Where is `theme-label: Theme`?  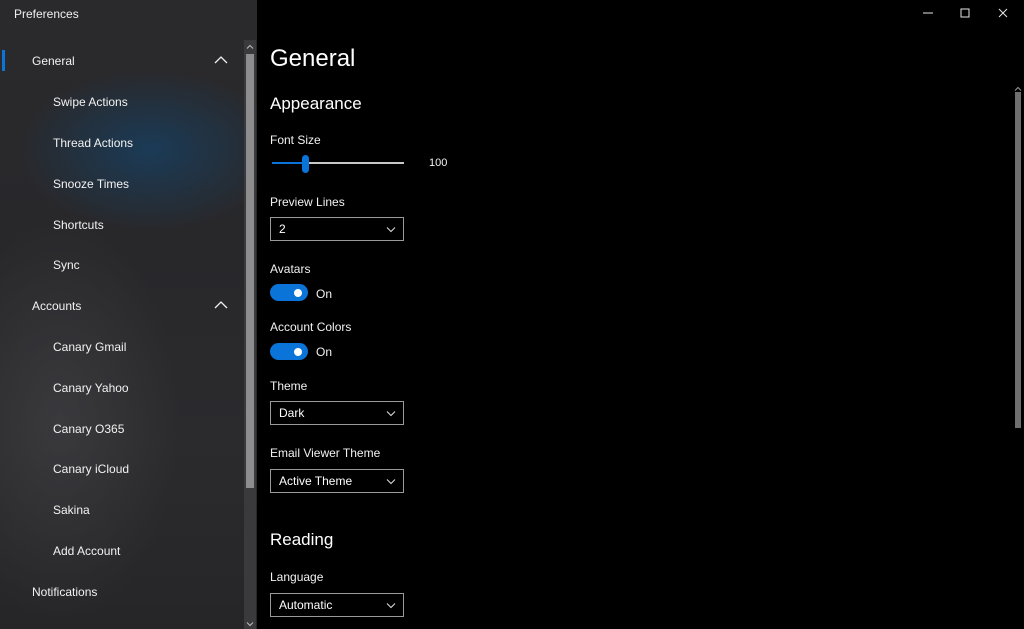
theme-label: Theme is located at coordinates (289, 386).